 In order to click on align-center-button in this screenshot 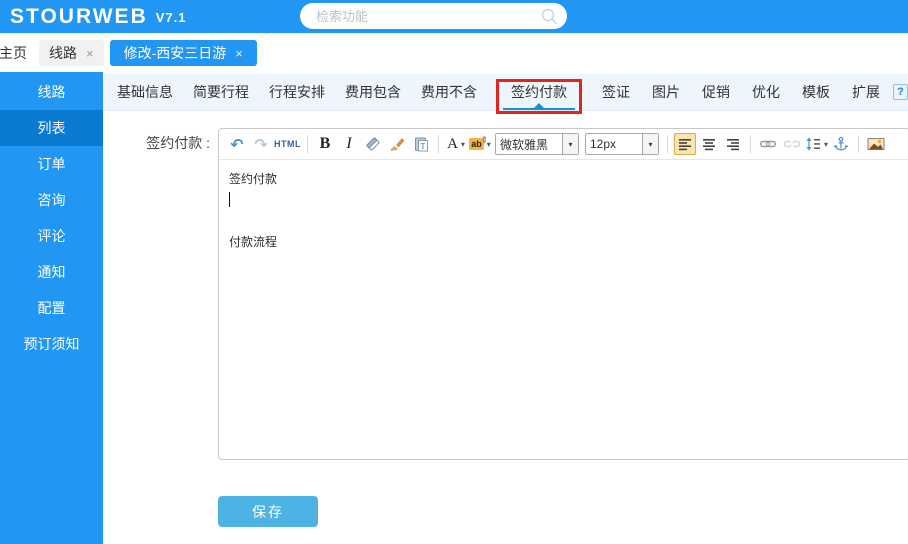, I will do `click(709, 144)`.